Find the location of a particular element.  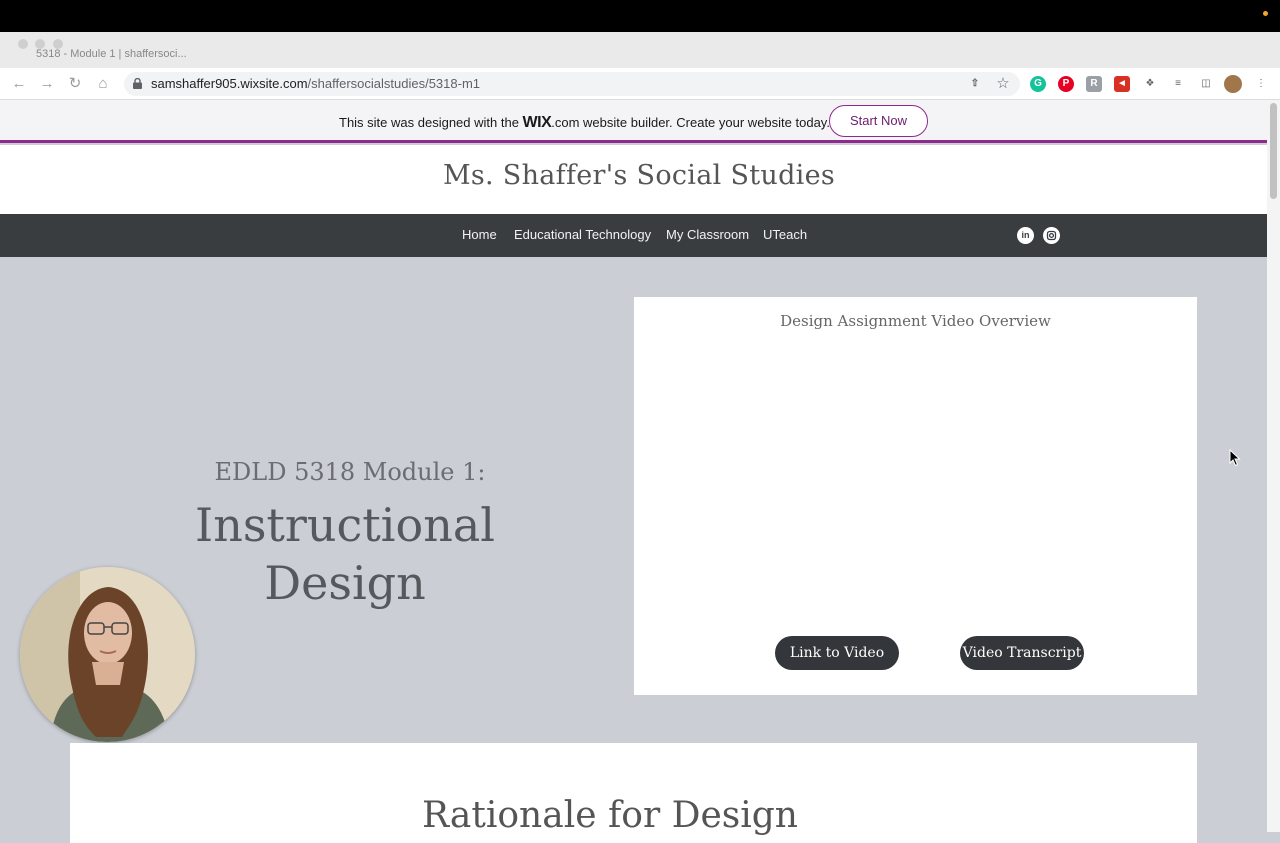

bookmark-star-icon: ☆ is located at coordinates (1003, 84).